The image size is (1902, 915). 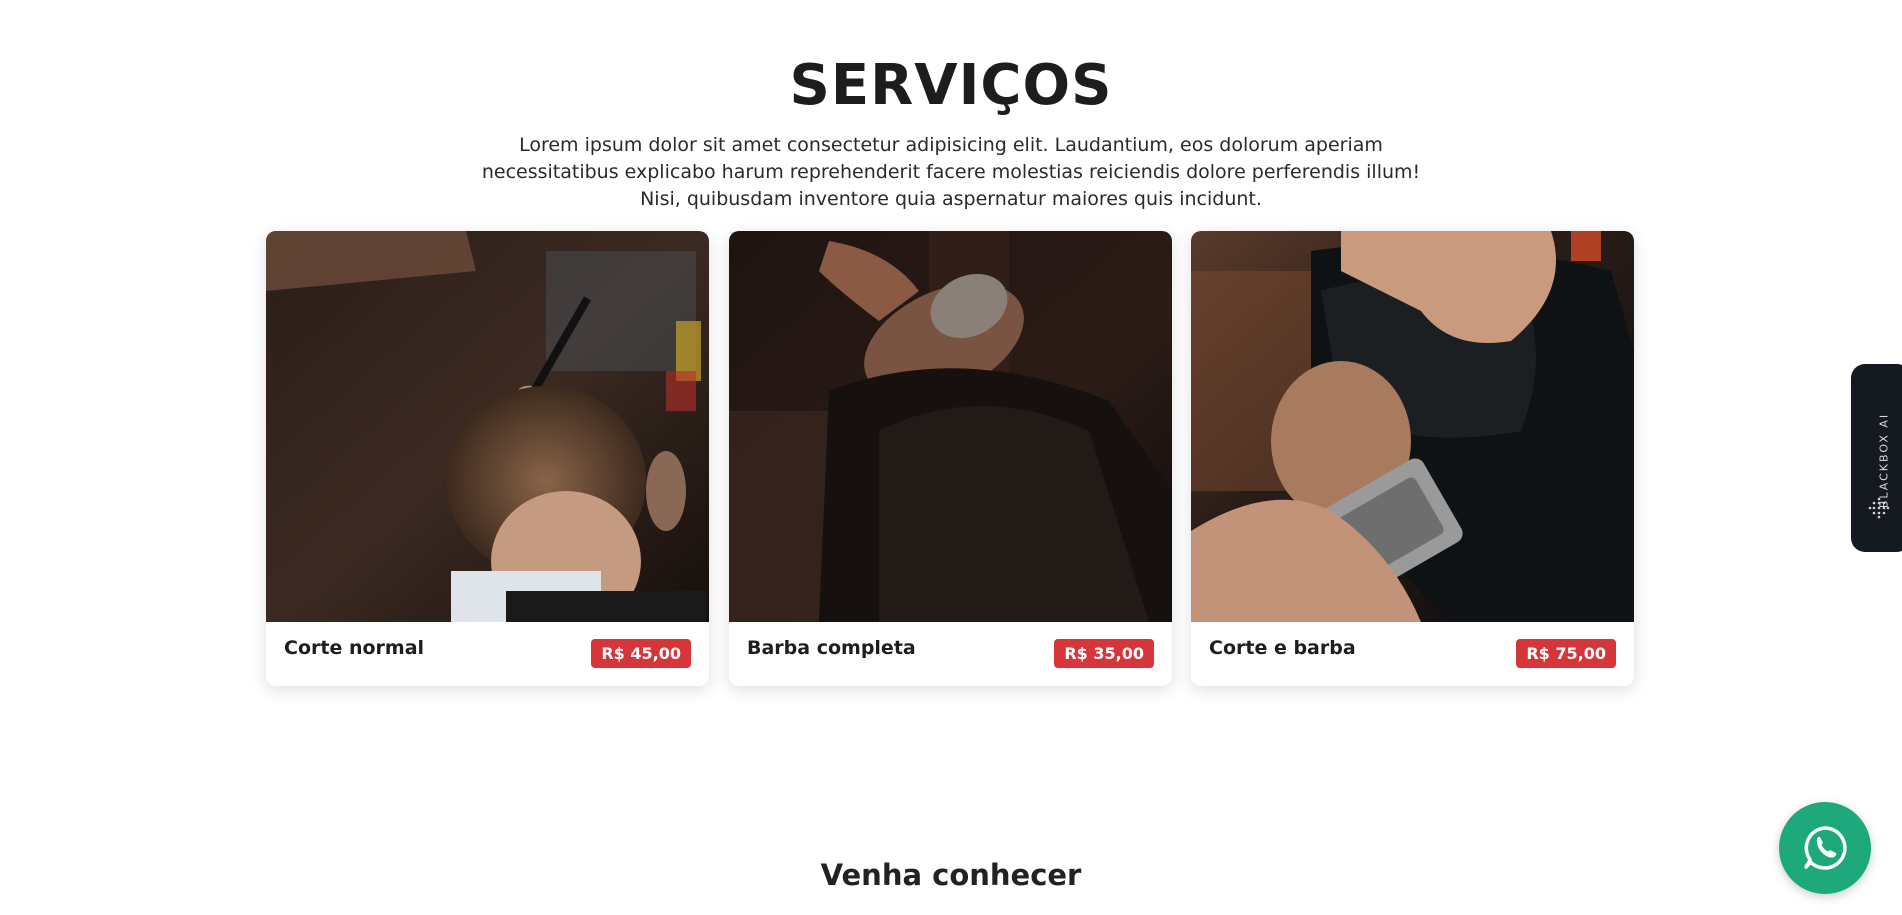 I want to click on whatsapp-button, so click(x=1825, y=848).